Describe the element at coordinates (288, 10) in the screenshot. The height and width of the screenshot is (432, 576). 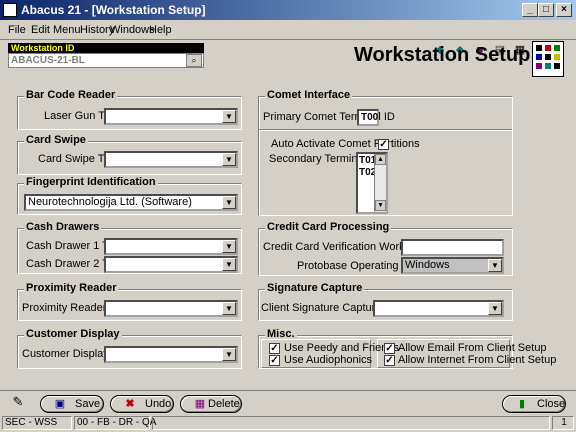
I see `title-bar: Abacus 21 - [Workstation Setup] _ □ ×` at that location.